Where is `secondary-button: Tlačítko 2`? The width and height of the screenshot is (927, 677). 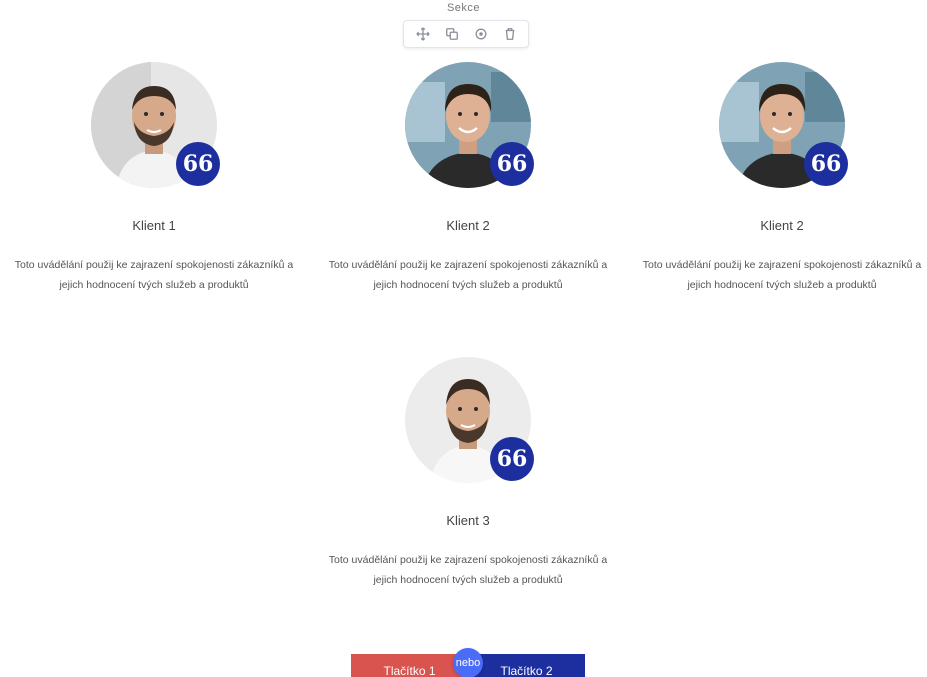
secondary-button: Tlačítko 2 is located at coordinates (526, 665).